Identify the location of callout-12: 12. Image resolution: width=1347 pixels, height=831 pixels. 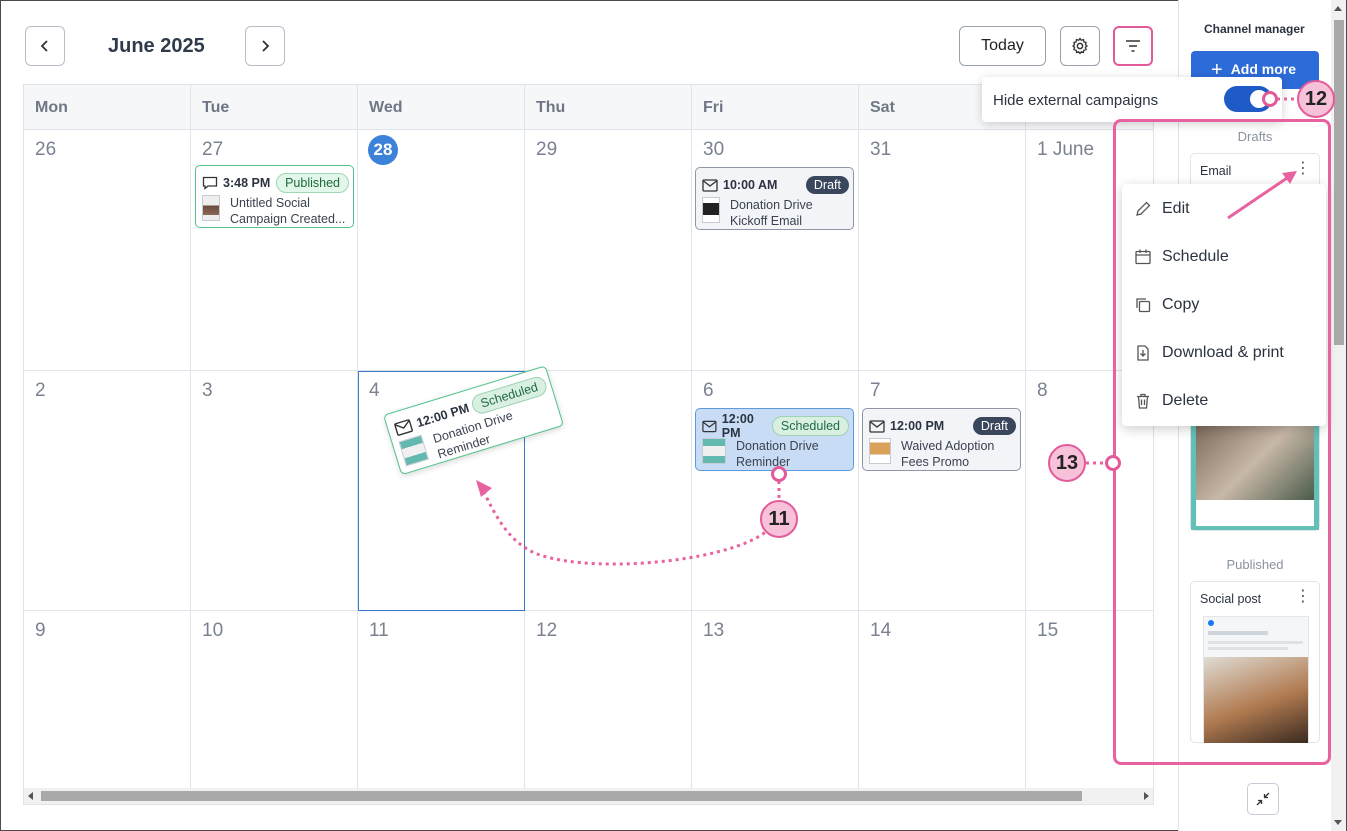
(1316, 99).